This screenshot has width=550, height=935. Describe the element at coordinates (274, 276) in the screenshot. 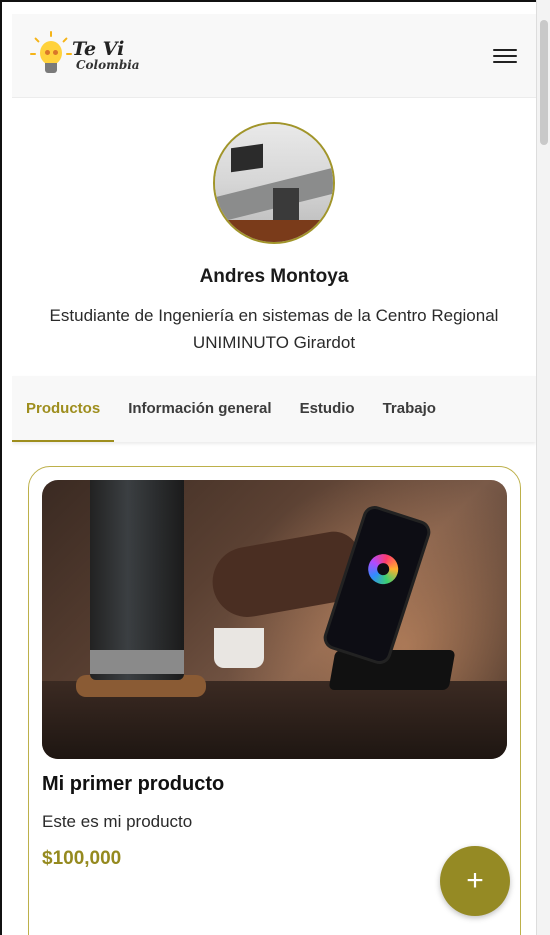

I see `profile-name: Andres Montoya` at that location.